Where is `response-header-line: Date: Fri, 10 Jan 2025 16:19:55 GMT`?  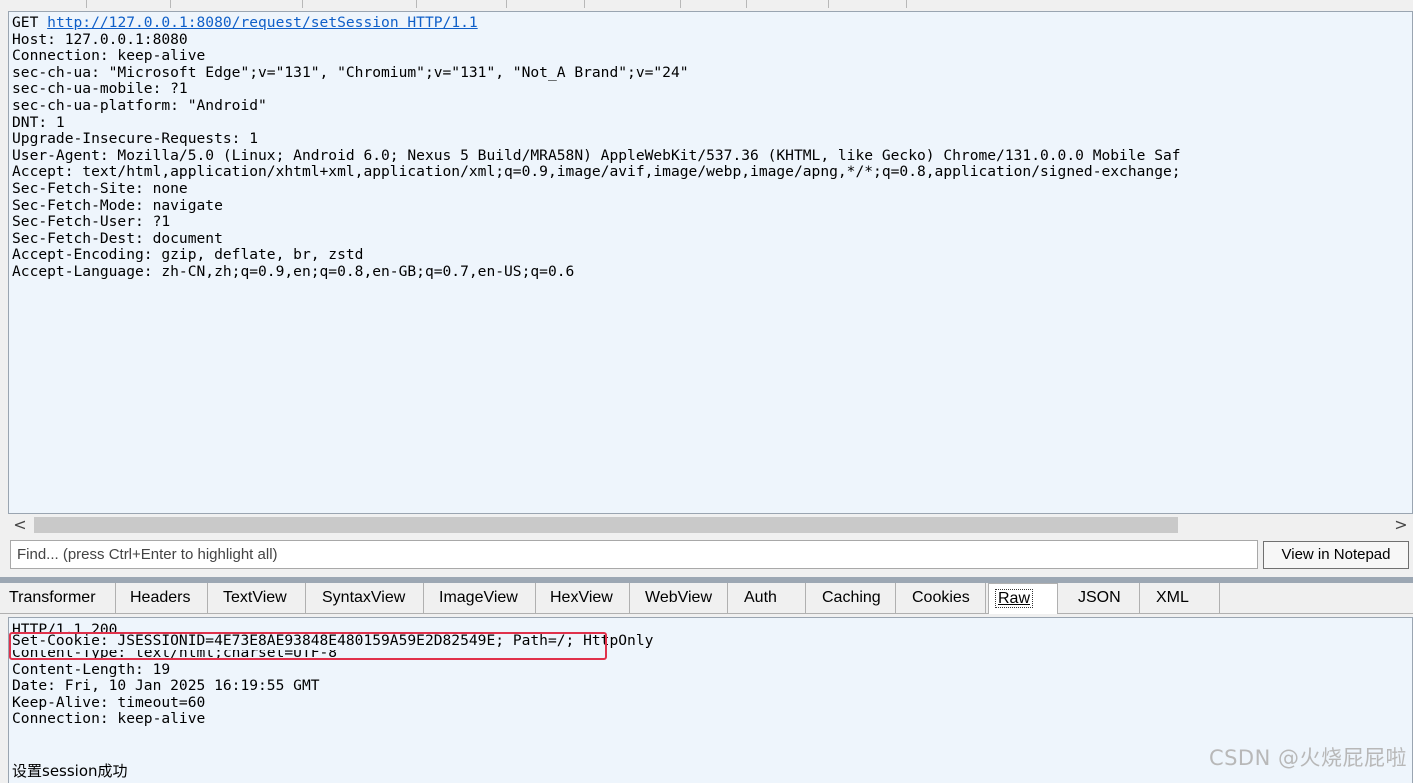 response-header-line: Date: Fri, 10 Jan 2025 16:19:55 GMT is located at coordinates (166, 686).